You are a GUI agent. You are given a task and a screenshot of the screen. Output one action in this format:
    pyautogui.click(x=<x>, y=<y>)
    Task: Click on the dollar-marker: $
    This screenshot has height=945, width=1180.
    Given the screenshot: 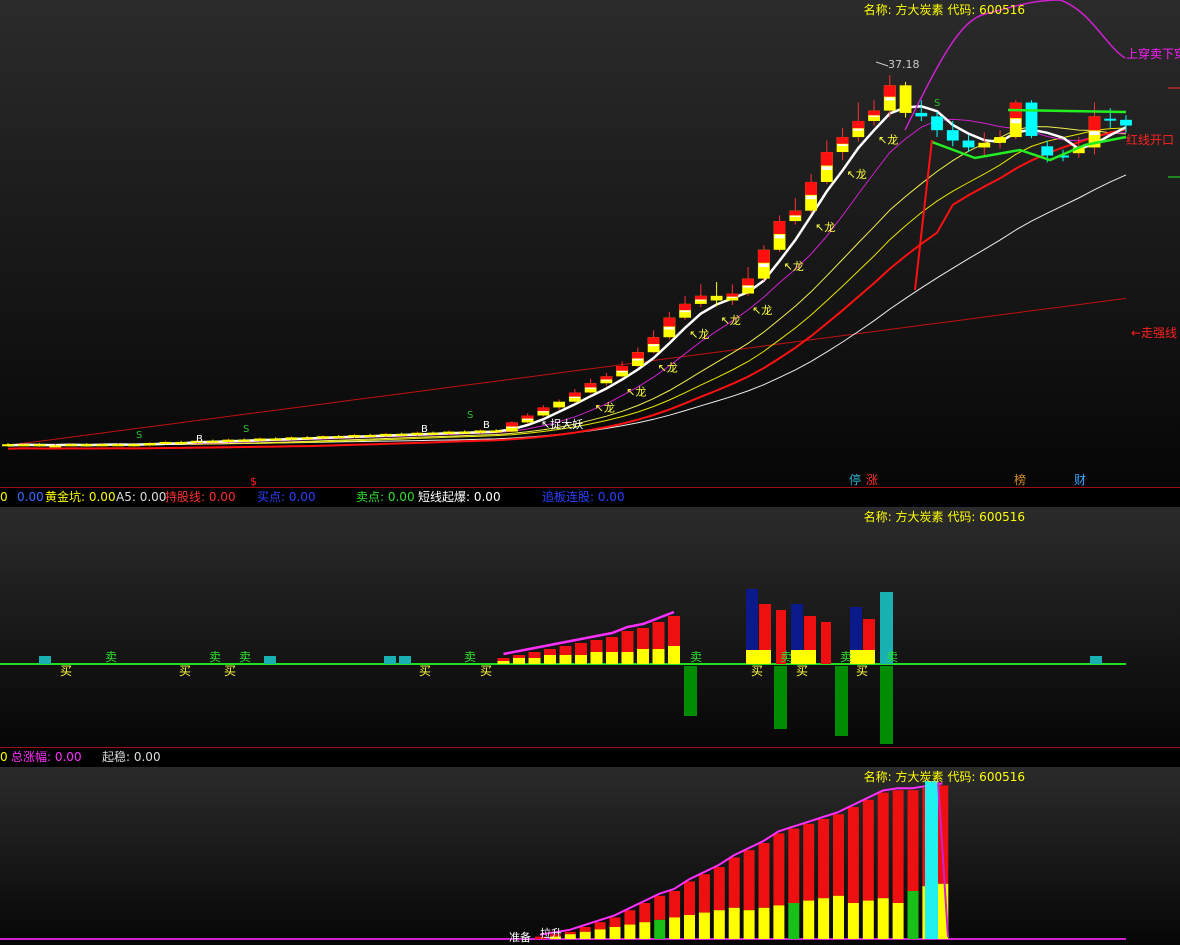 What is the action you would take?
    pyautogui.click(x=253, y=481)
    